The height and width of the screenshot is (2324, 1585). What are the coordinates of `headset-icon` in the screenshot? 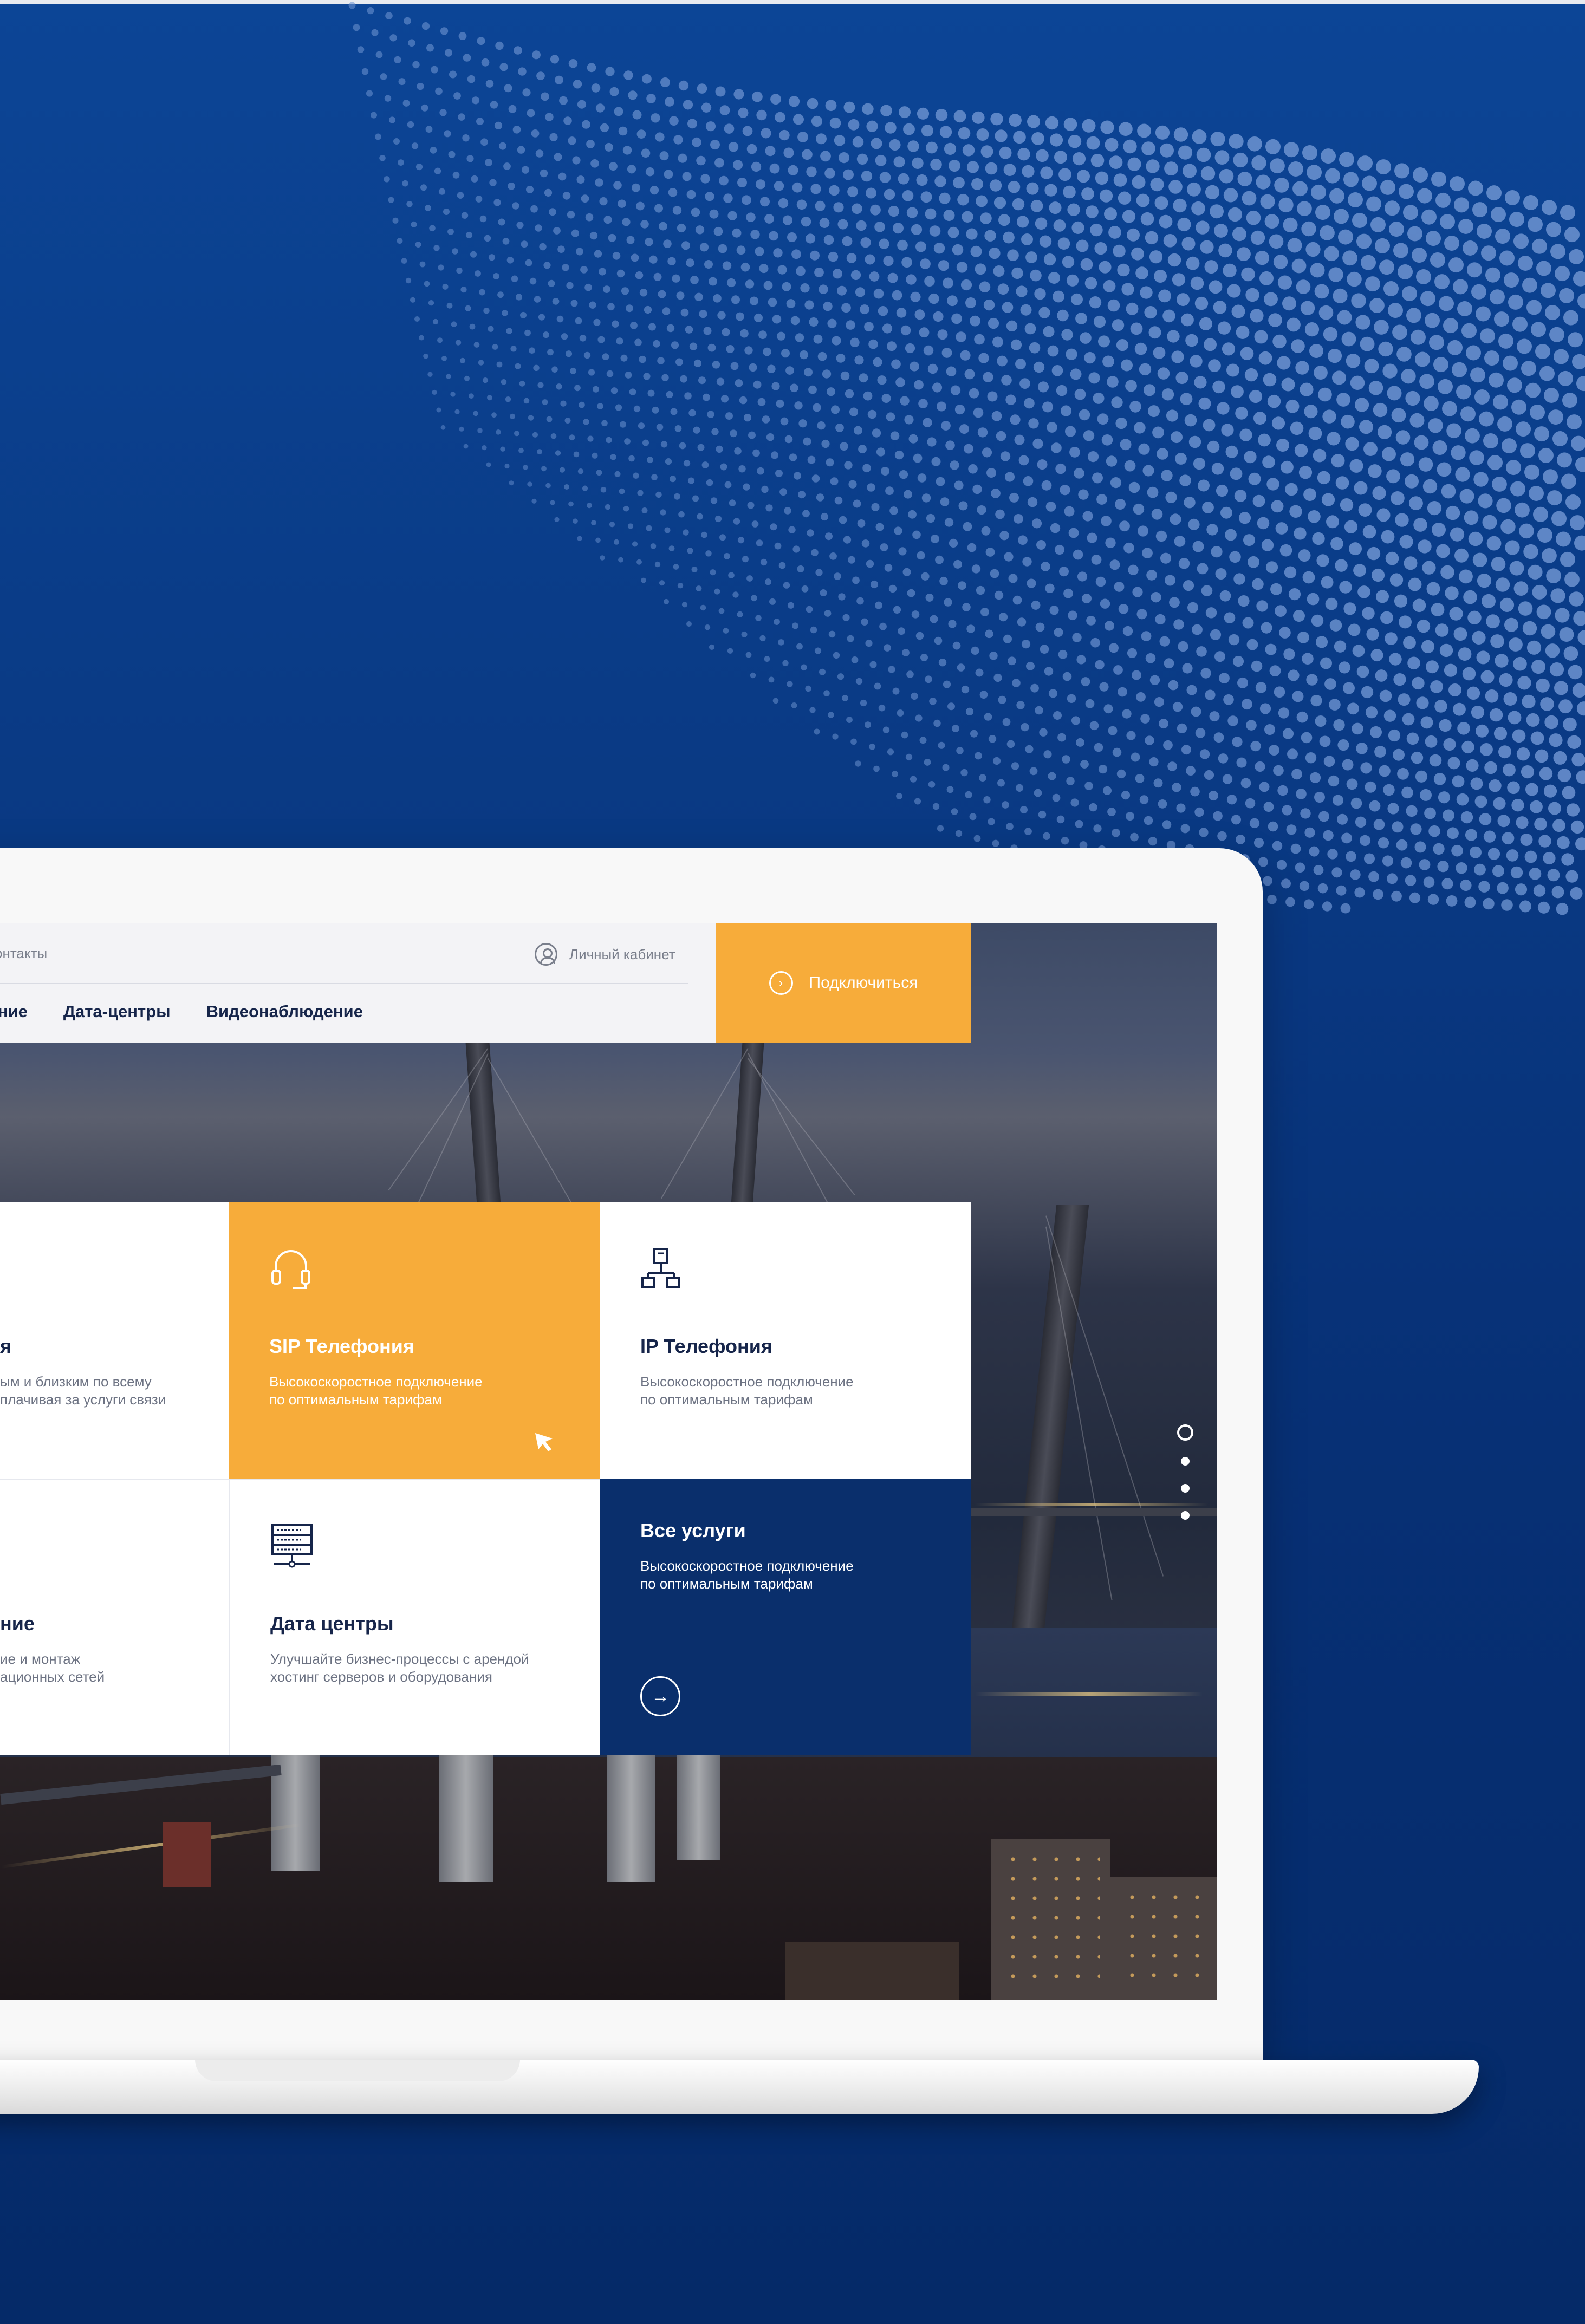 It's located at (291, 1270).